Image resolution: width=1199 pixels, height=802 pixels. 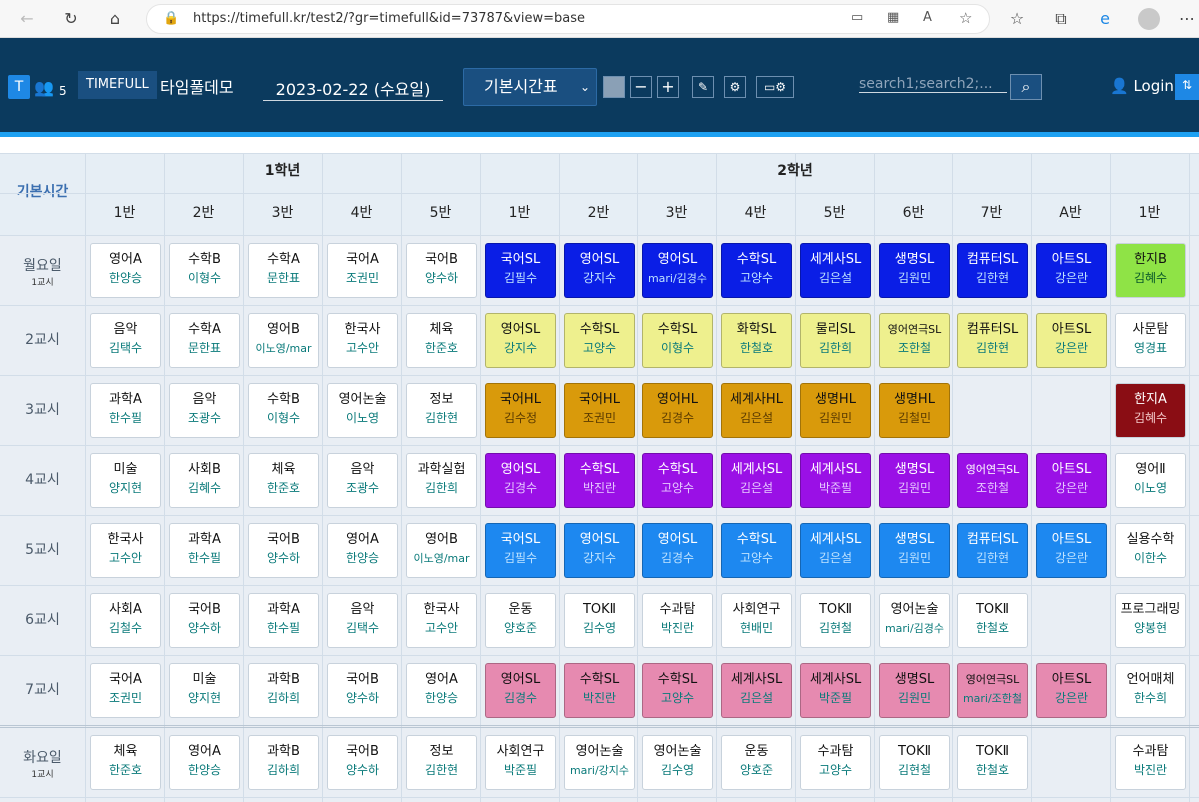 I want to click on user-edit-icon: ✎, so click(x=703, y=87).